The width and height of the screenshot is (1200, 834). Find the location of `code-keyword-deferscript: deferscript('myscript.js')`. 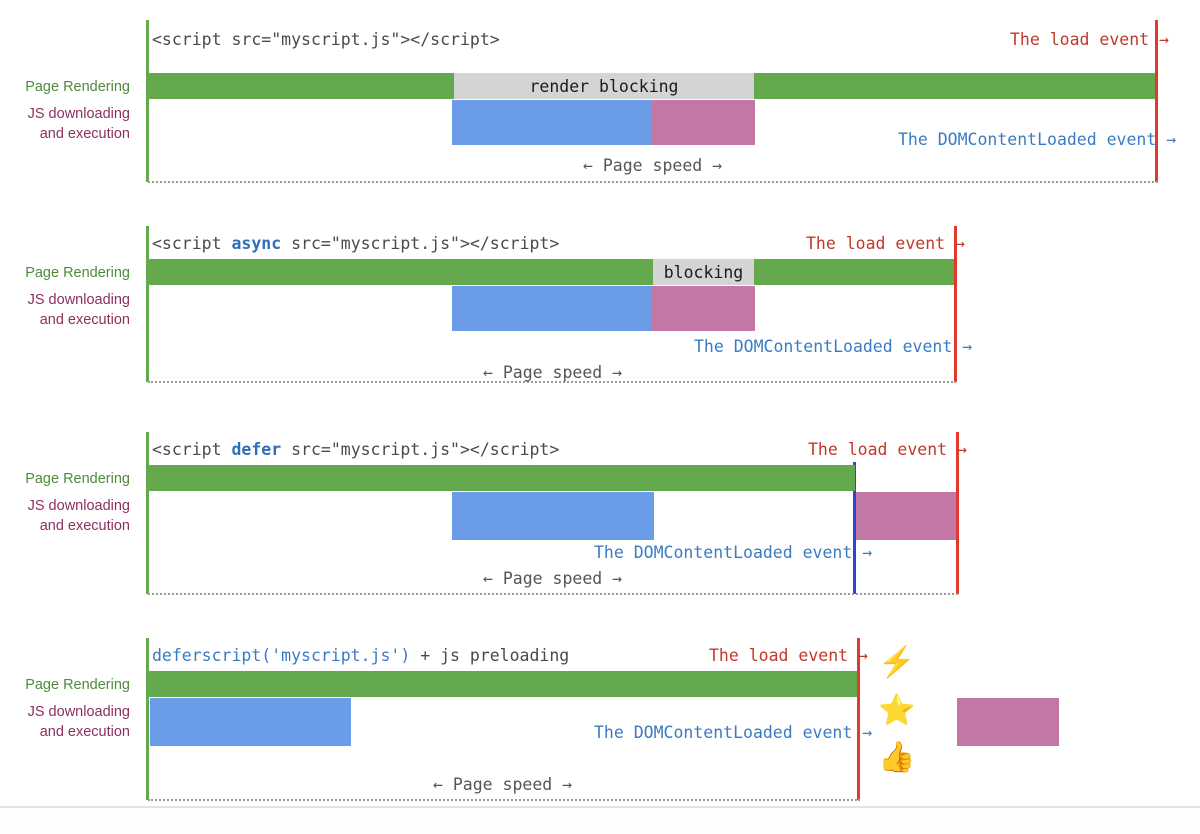

code-keyword-deferscript: deferscript('myscript.js') is located at coordinates (281, 655).